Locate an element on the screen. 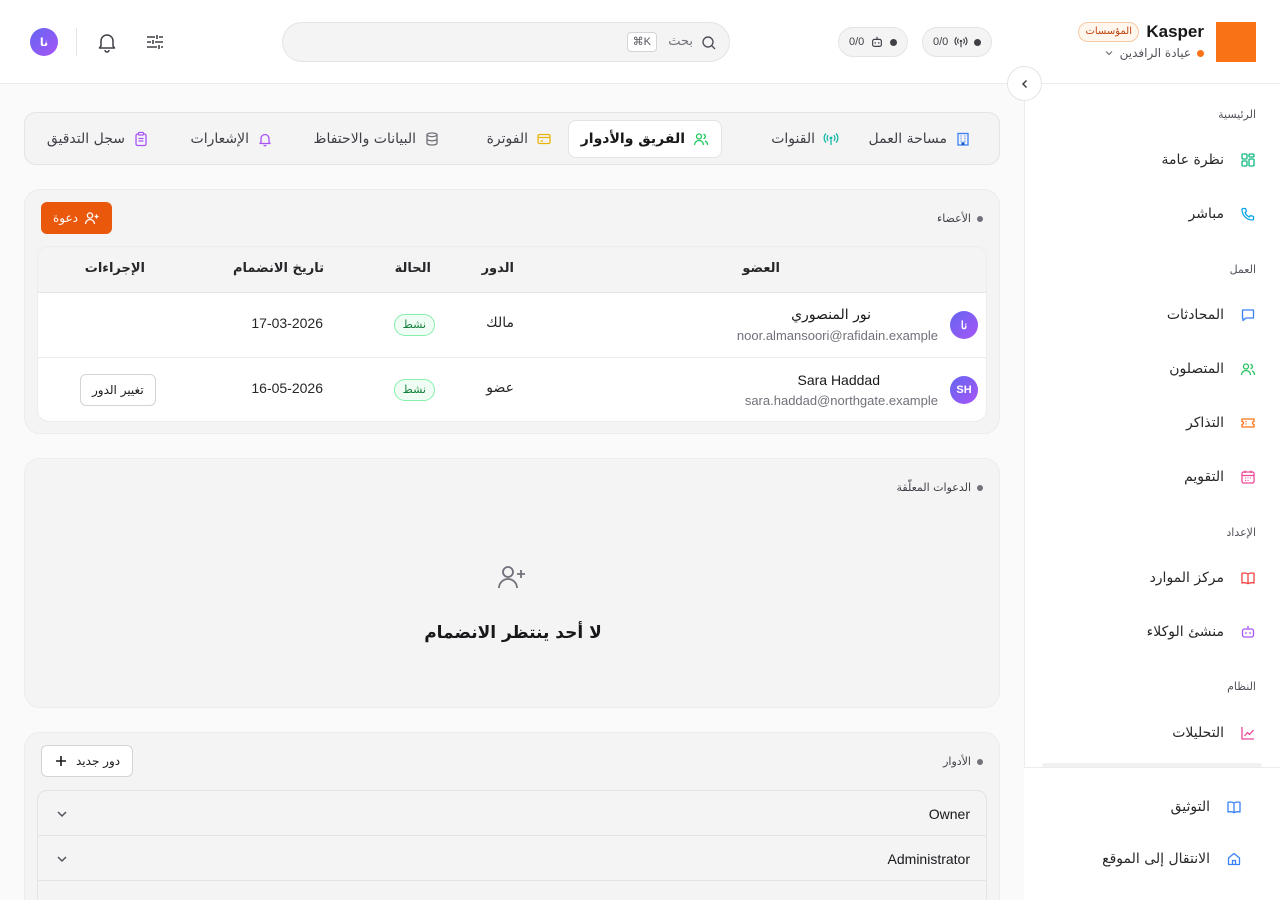 This screenshot has height=900, width=1280. sidebar-item-resources: مركز الموارد is located at coordinates (1152, 578).